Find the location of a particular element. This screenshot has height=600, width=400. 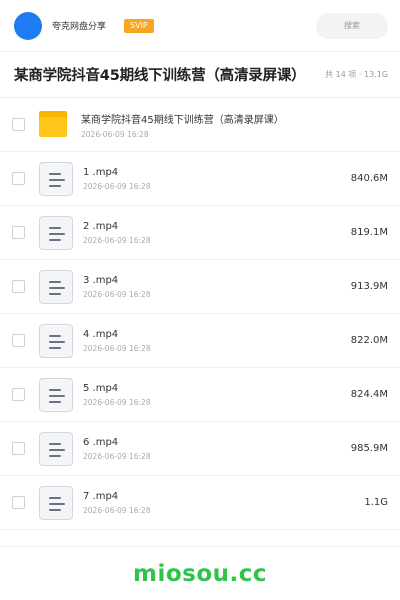

file-size: 822.0M is located at coordinates (369, 340).